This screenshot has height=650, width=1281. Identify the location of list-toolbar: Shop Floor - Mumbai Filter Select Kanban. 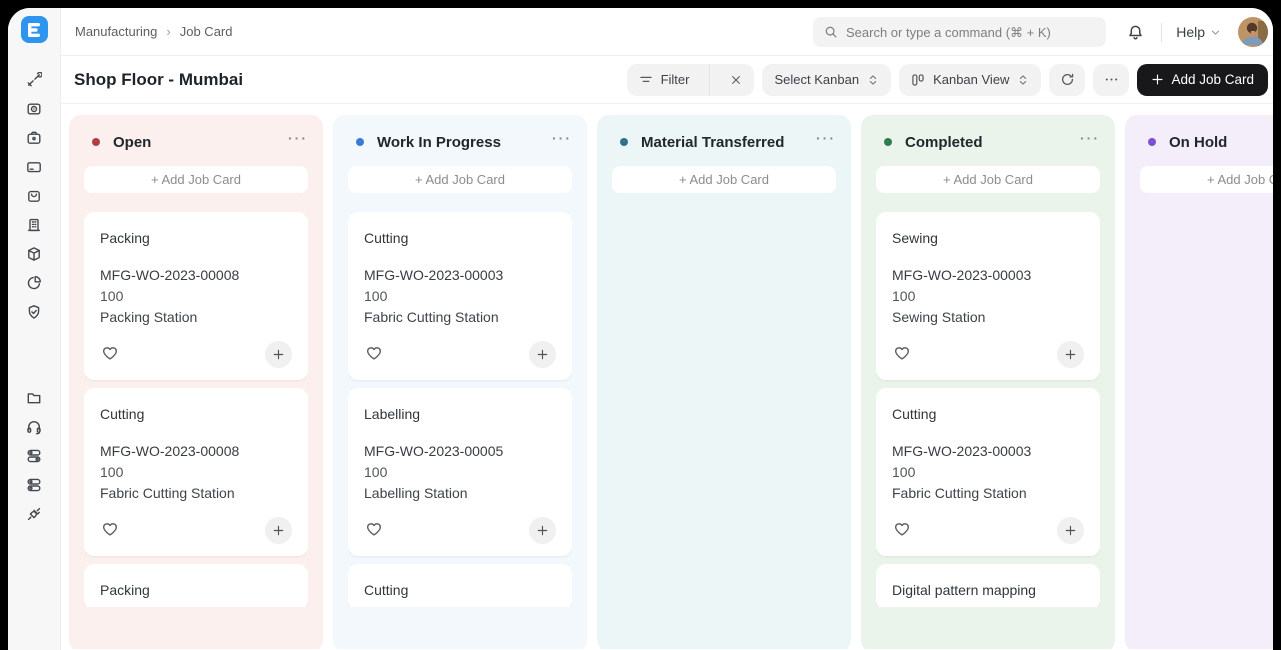
(667, 80).